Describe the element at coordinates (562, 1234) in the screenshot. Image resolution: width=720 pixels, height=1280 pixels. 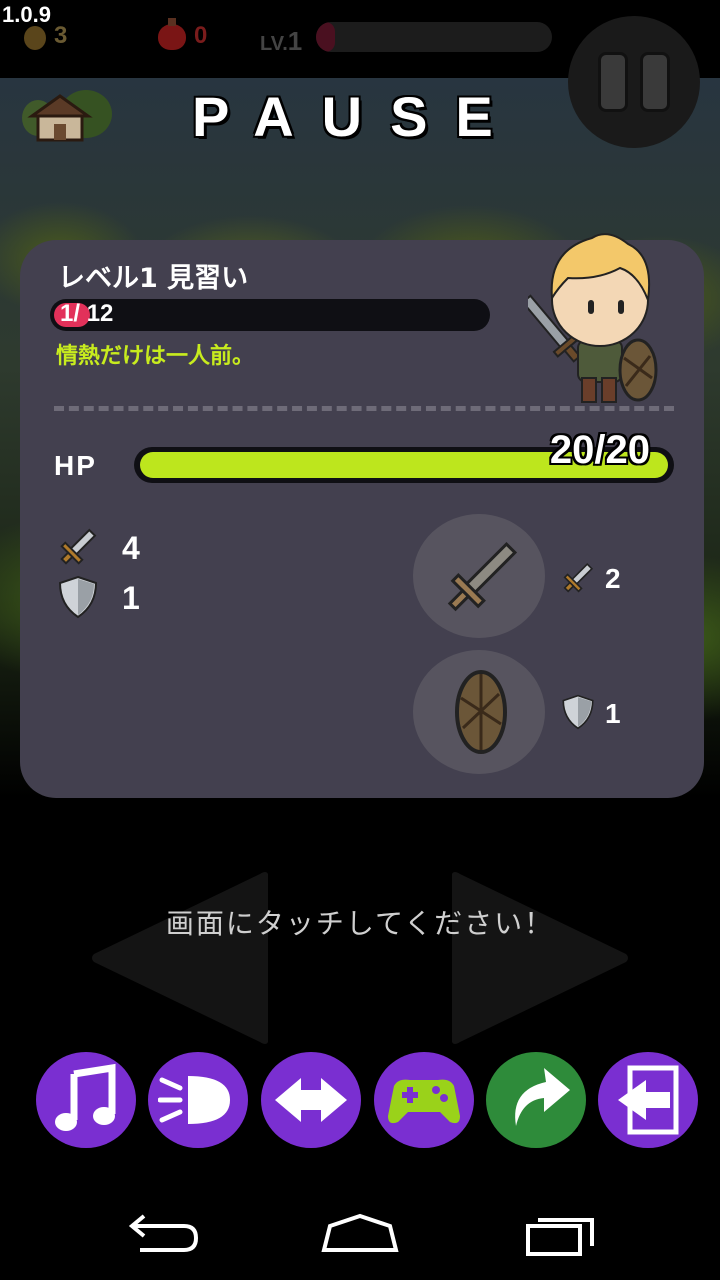
I see `recents-icon` at that location.